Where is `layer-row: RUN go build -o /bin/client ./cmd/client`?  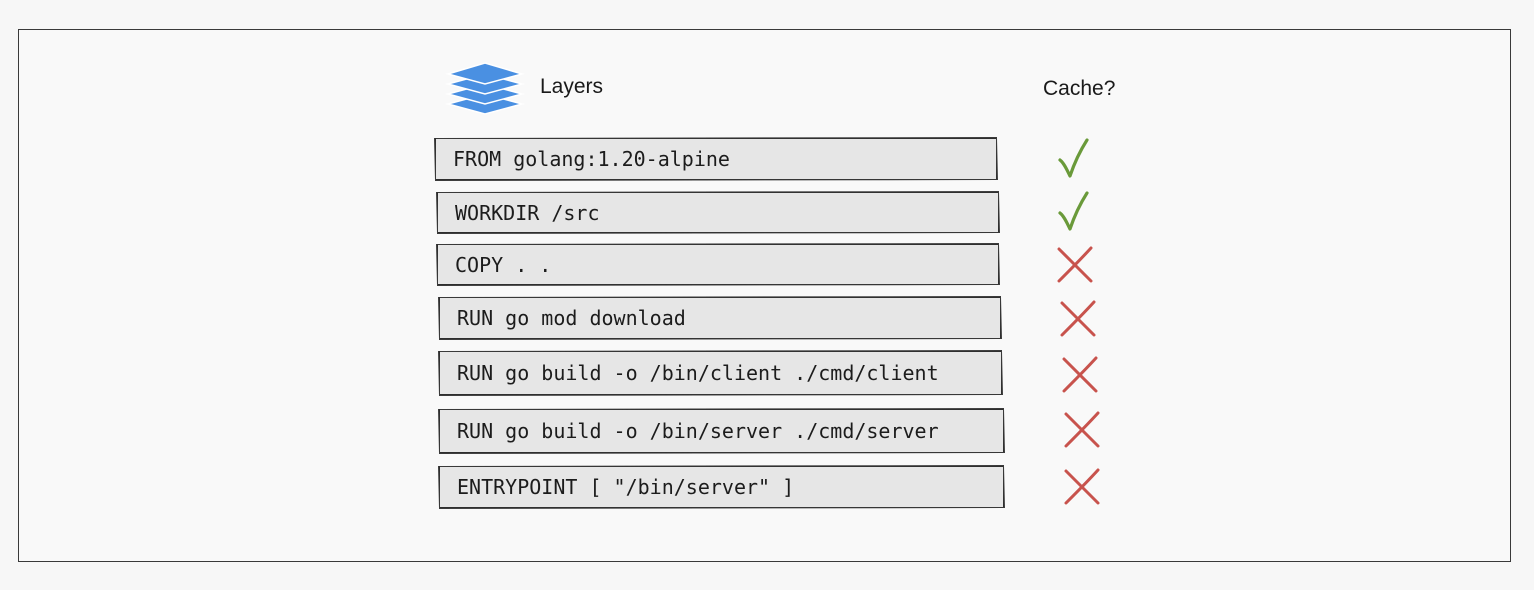
layer-row: RUN go build -o /bin/client ./cmd/client is located at coordinates (720, 373).